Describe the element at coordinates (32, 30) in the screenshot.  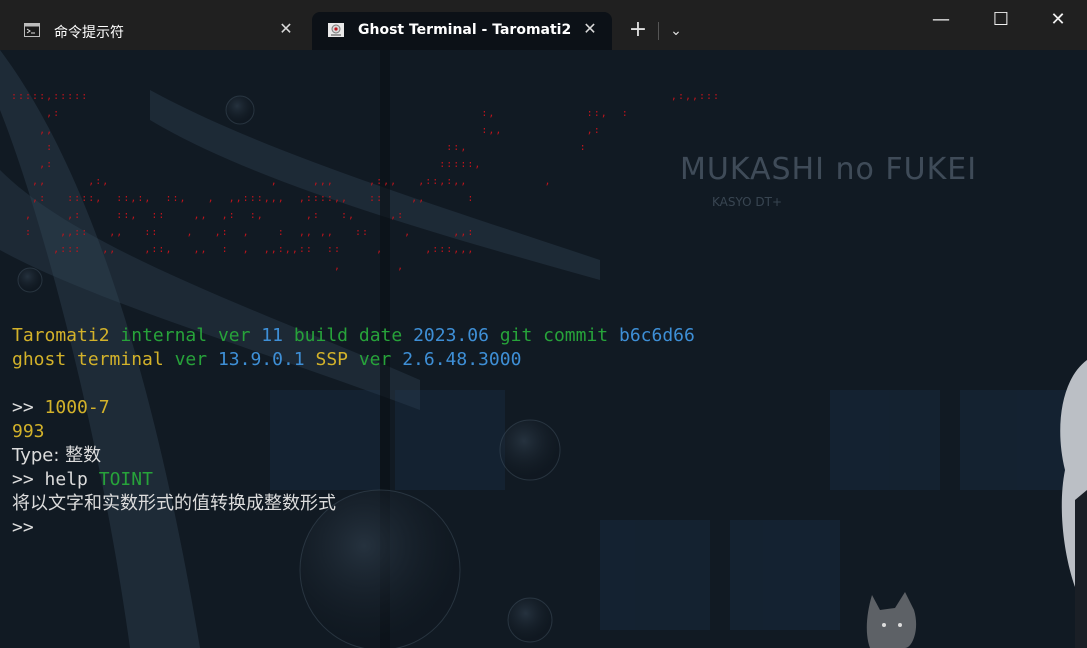
I see `command-prompt-icon` at that location.